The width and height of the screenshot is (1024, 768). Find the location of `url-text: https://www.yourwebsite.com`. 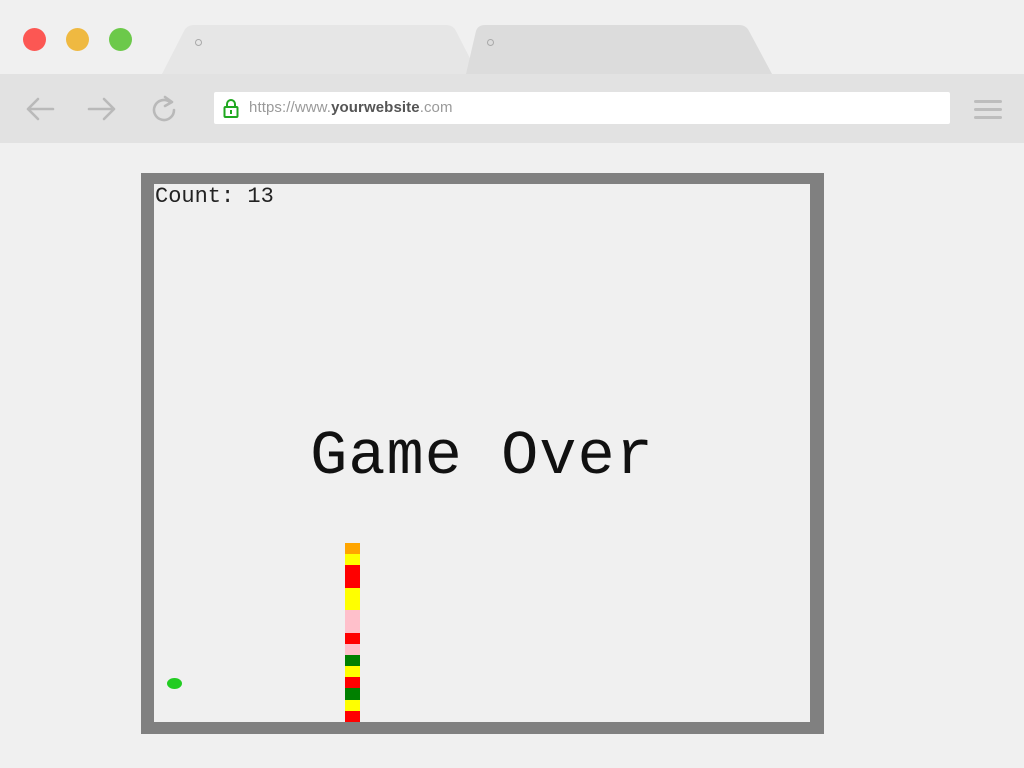

url-text: https://www.yourwebsite.com is located at coordinates (351, 107).